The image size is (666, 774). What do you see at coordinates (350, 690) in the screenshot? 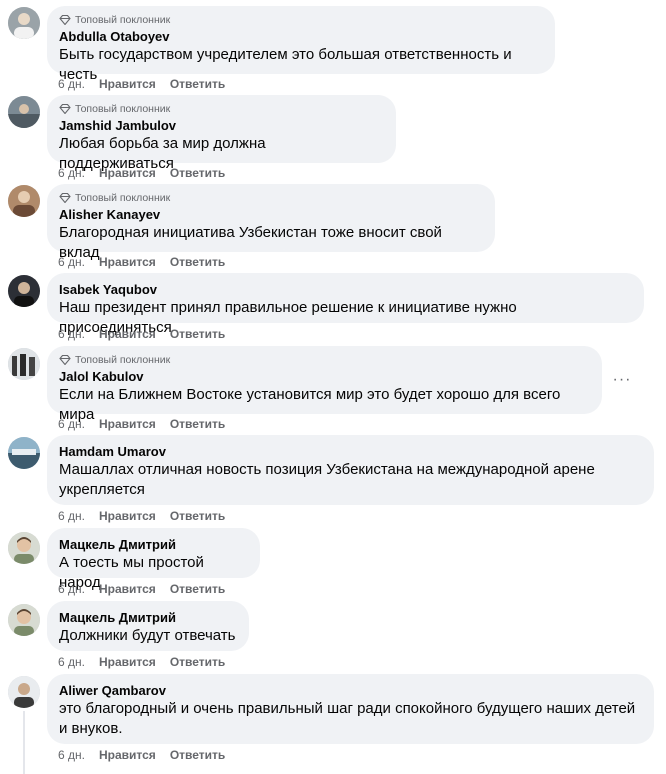
I see `comment-author: Aliwer Qambarov` at bounding box center [350, 690].